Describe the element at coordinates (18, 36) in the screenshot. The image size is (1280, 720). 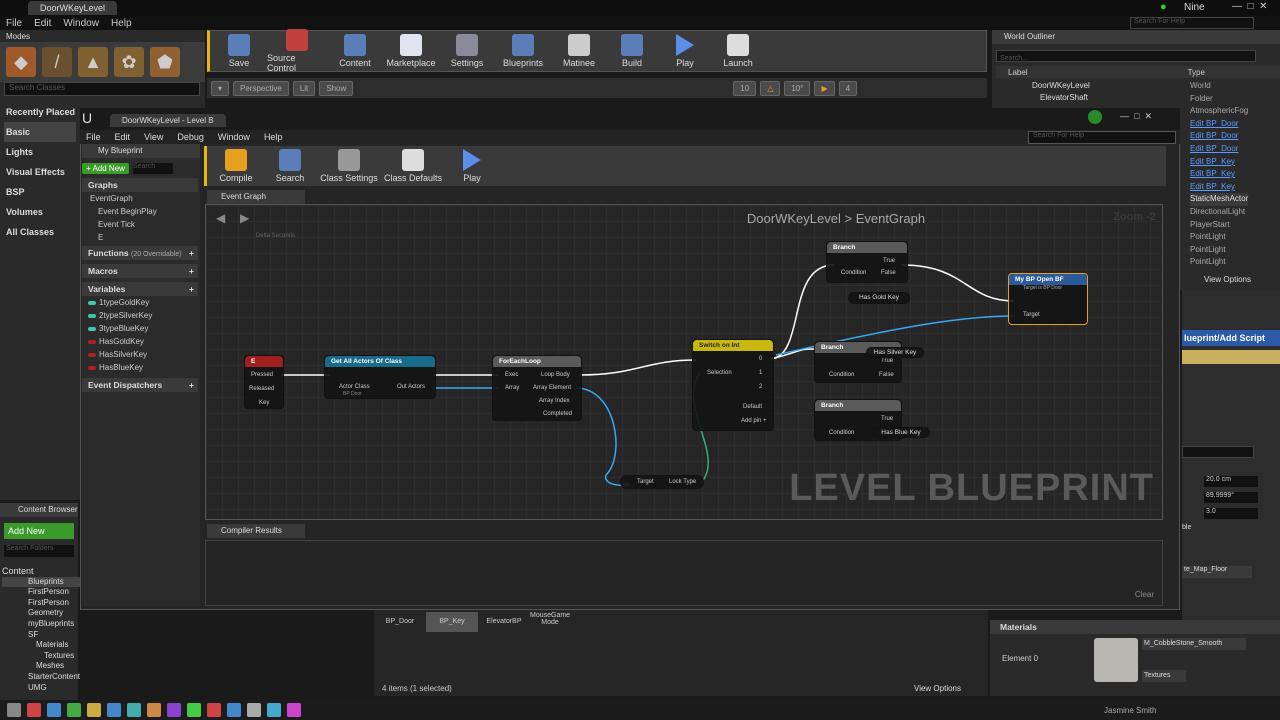
I see `modes-tab: Modes` at that location.